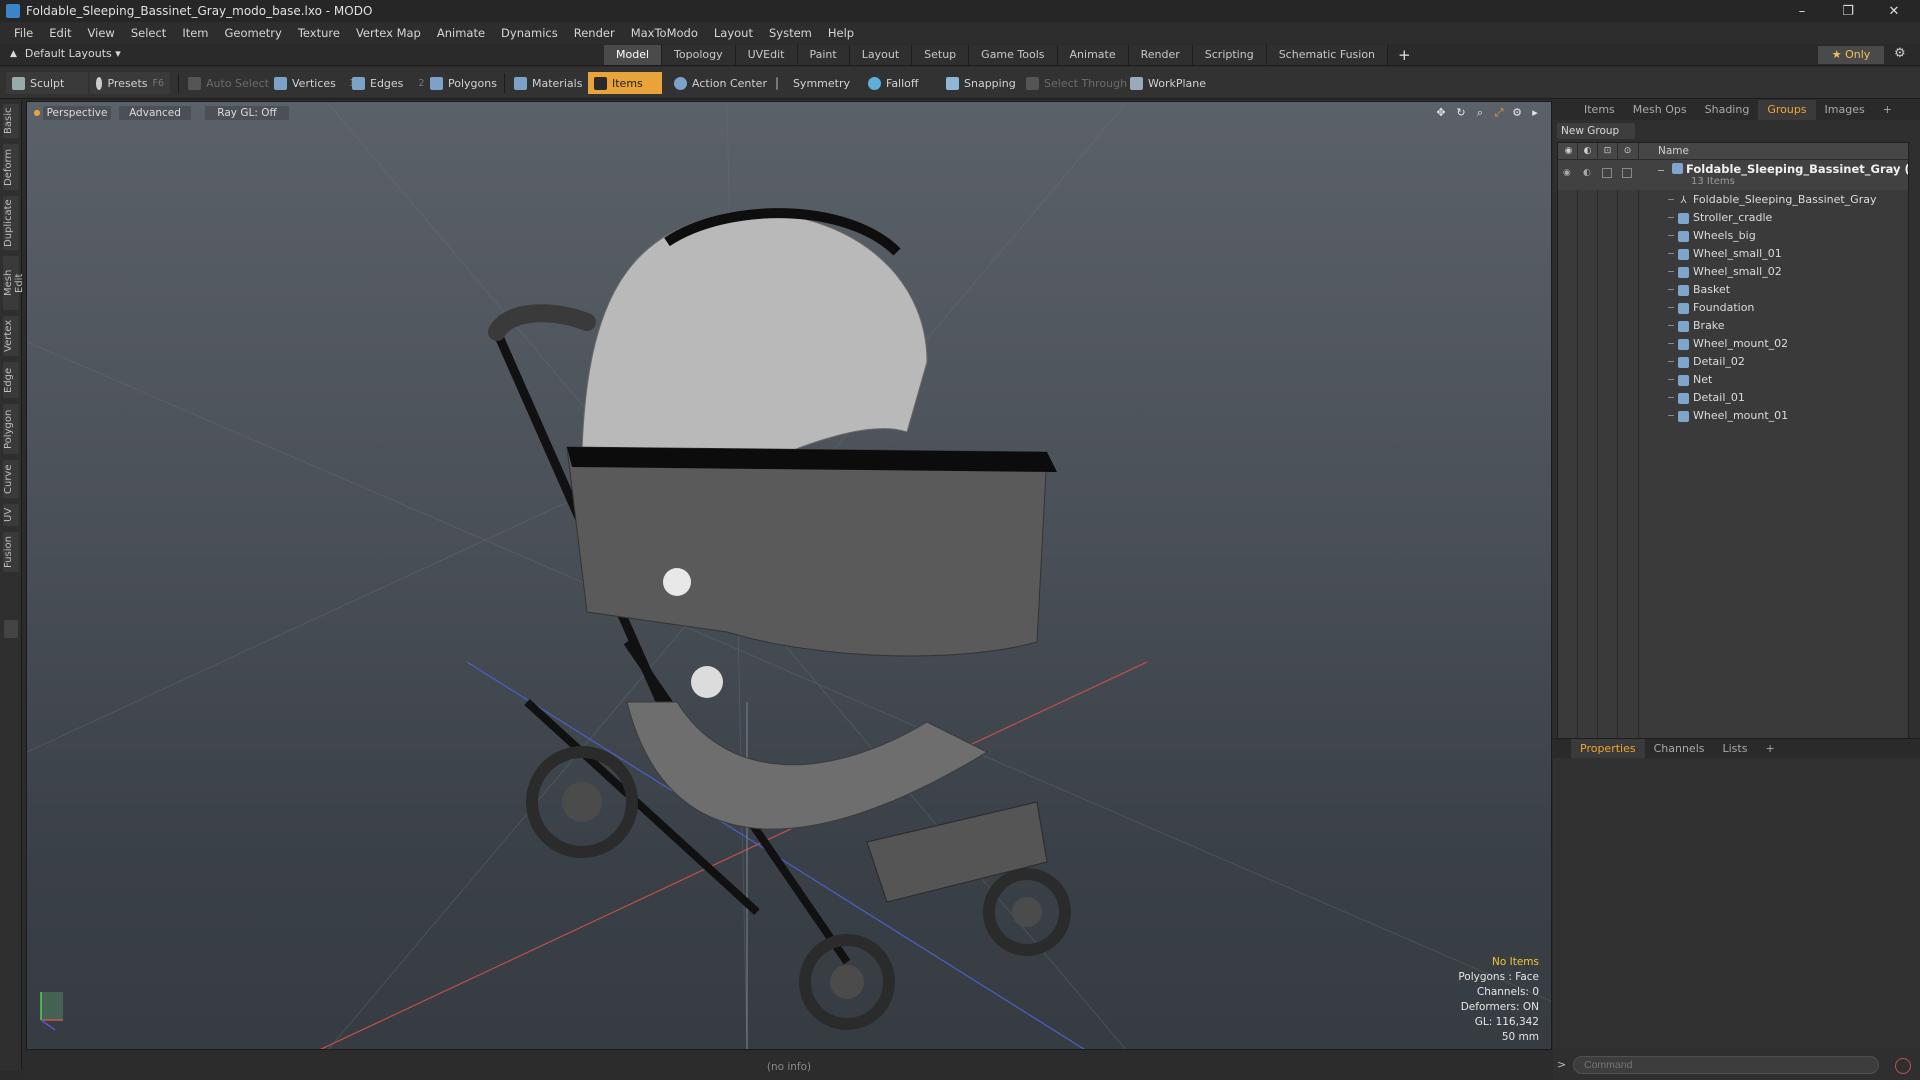 This screenshot has height=1080, width=1920. What do you see at coordinates (823, 55) in the screenshot?
I see `tab-paint: Paint` at bounding box center [823, 55].